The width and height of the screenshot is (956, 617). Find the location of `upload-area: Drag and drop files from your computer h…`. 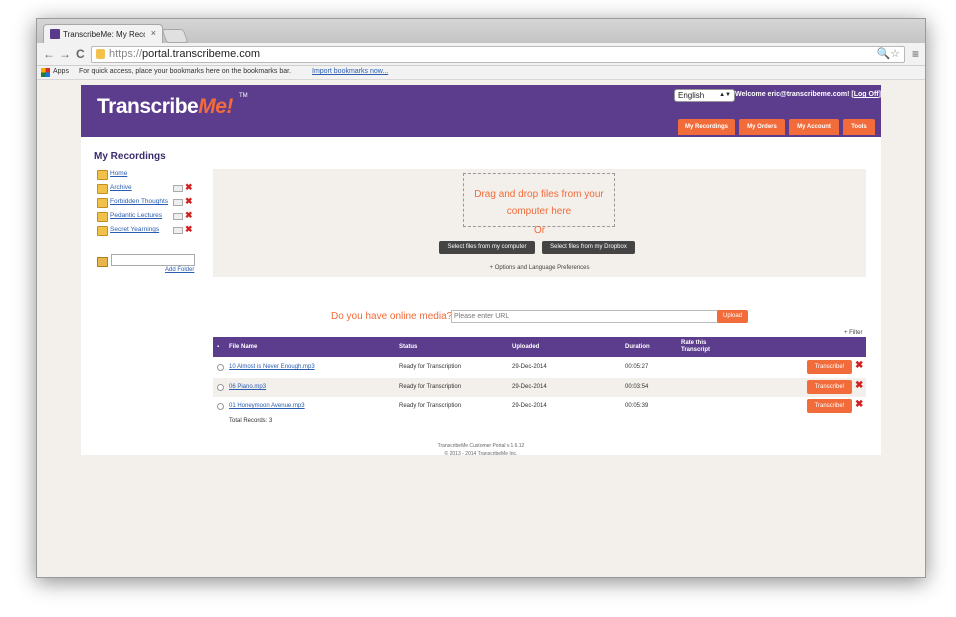

upload-area: Drag and drop files from your computer h… is located at coordinates (539, 223).